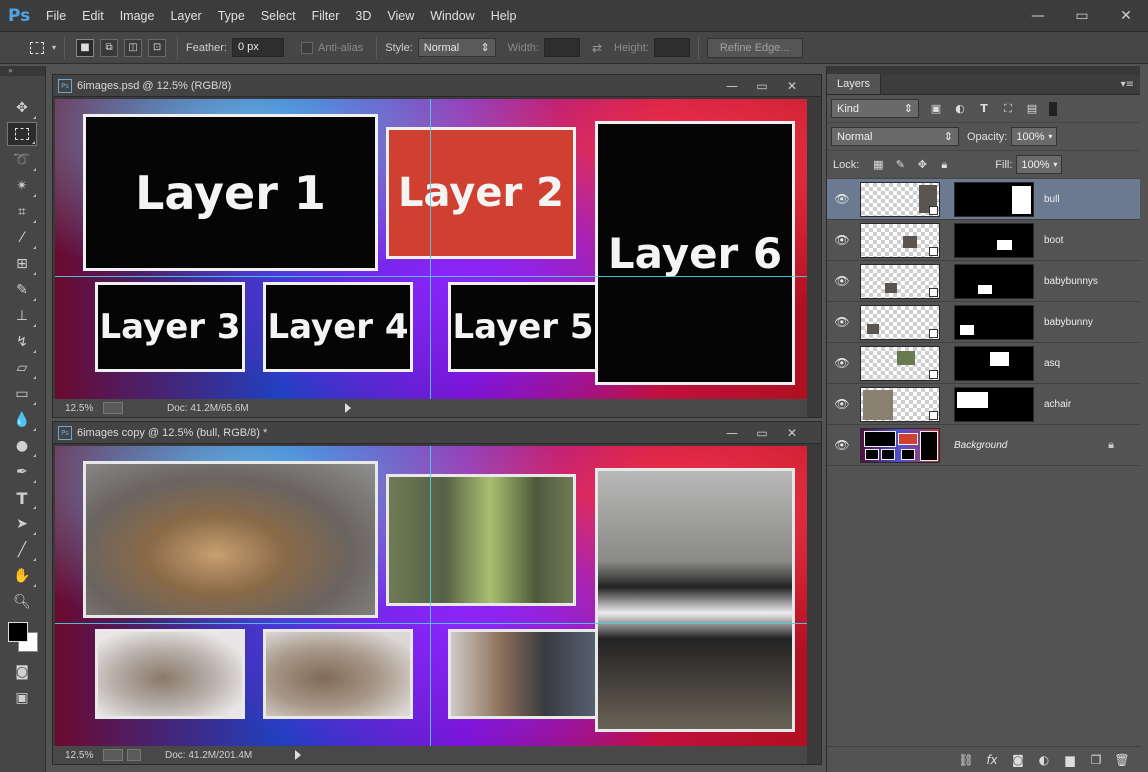 Image resolution: width=1148 pixels, height=772 pixels. I want to click on rect-marquee-preset-icon, so click(37, 48).